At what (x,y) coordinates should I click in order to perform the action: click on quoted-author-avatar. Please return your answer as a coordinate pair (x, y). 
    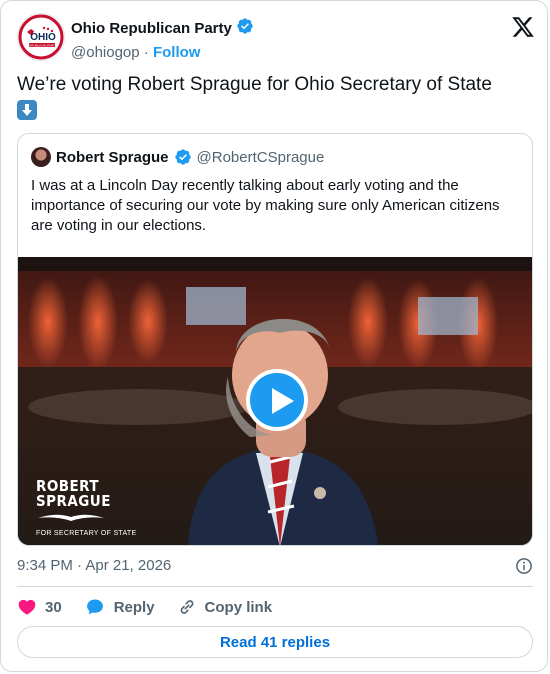
    Looking at the image, I should click on (41, 157).